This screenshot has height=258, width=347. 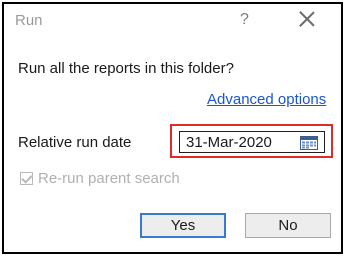 I want to click on rerun-parent-search-label: Re-run parent search, so click(x=109, y=178).